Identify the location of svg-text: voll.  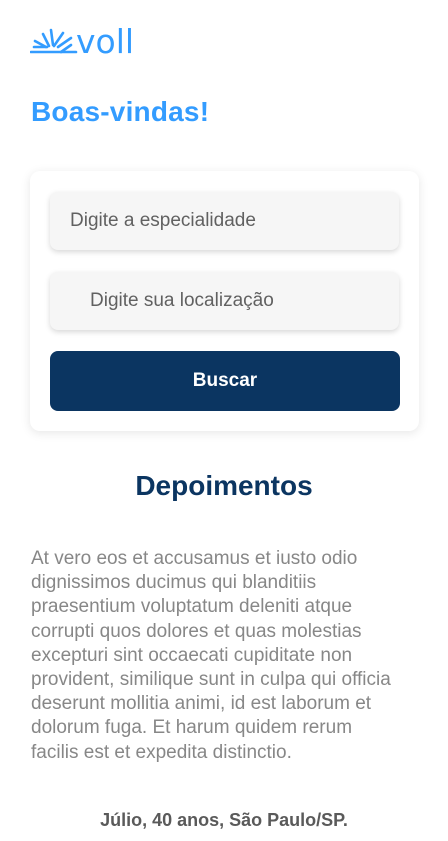
(105, 42).